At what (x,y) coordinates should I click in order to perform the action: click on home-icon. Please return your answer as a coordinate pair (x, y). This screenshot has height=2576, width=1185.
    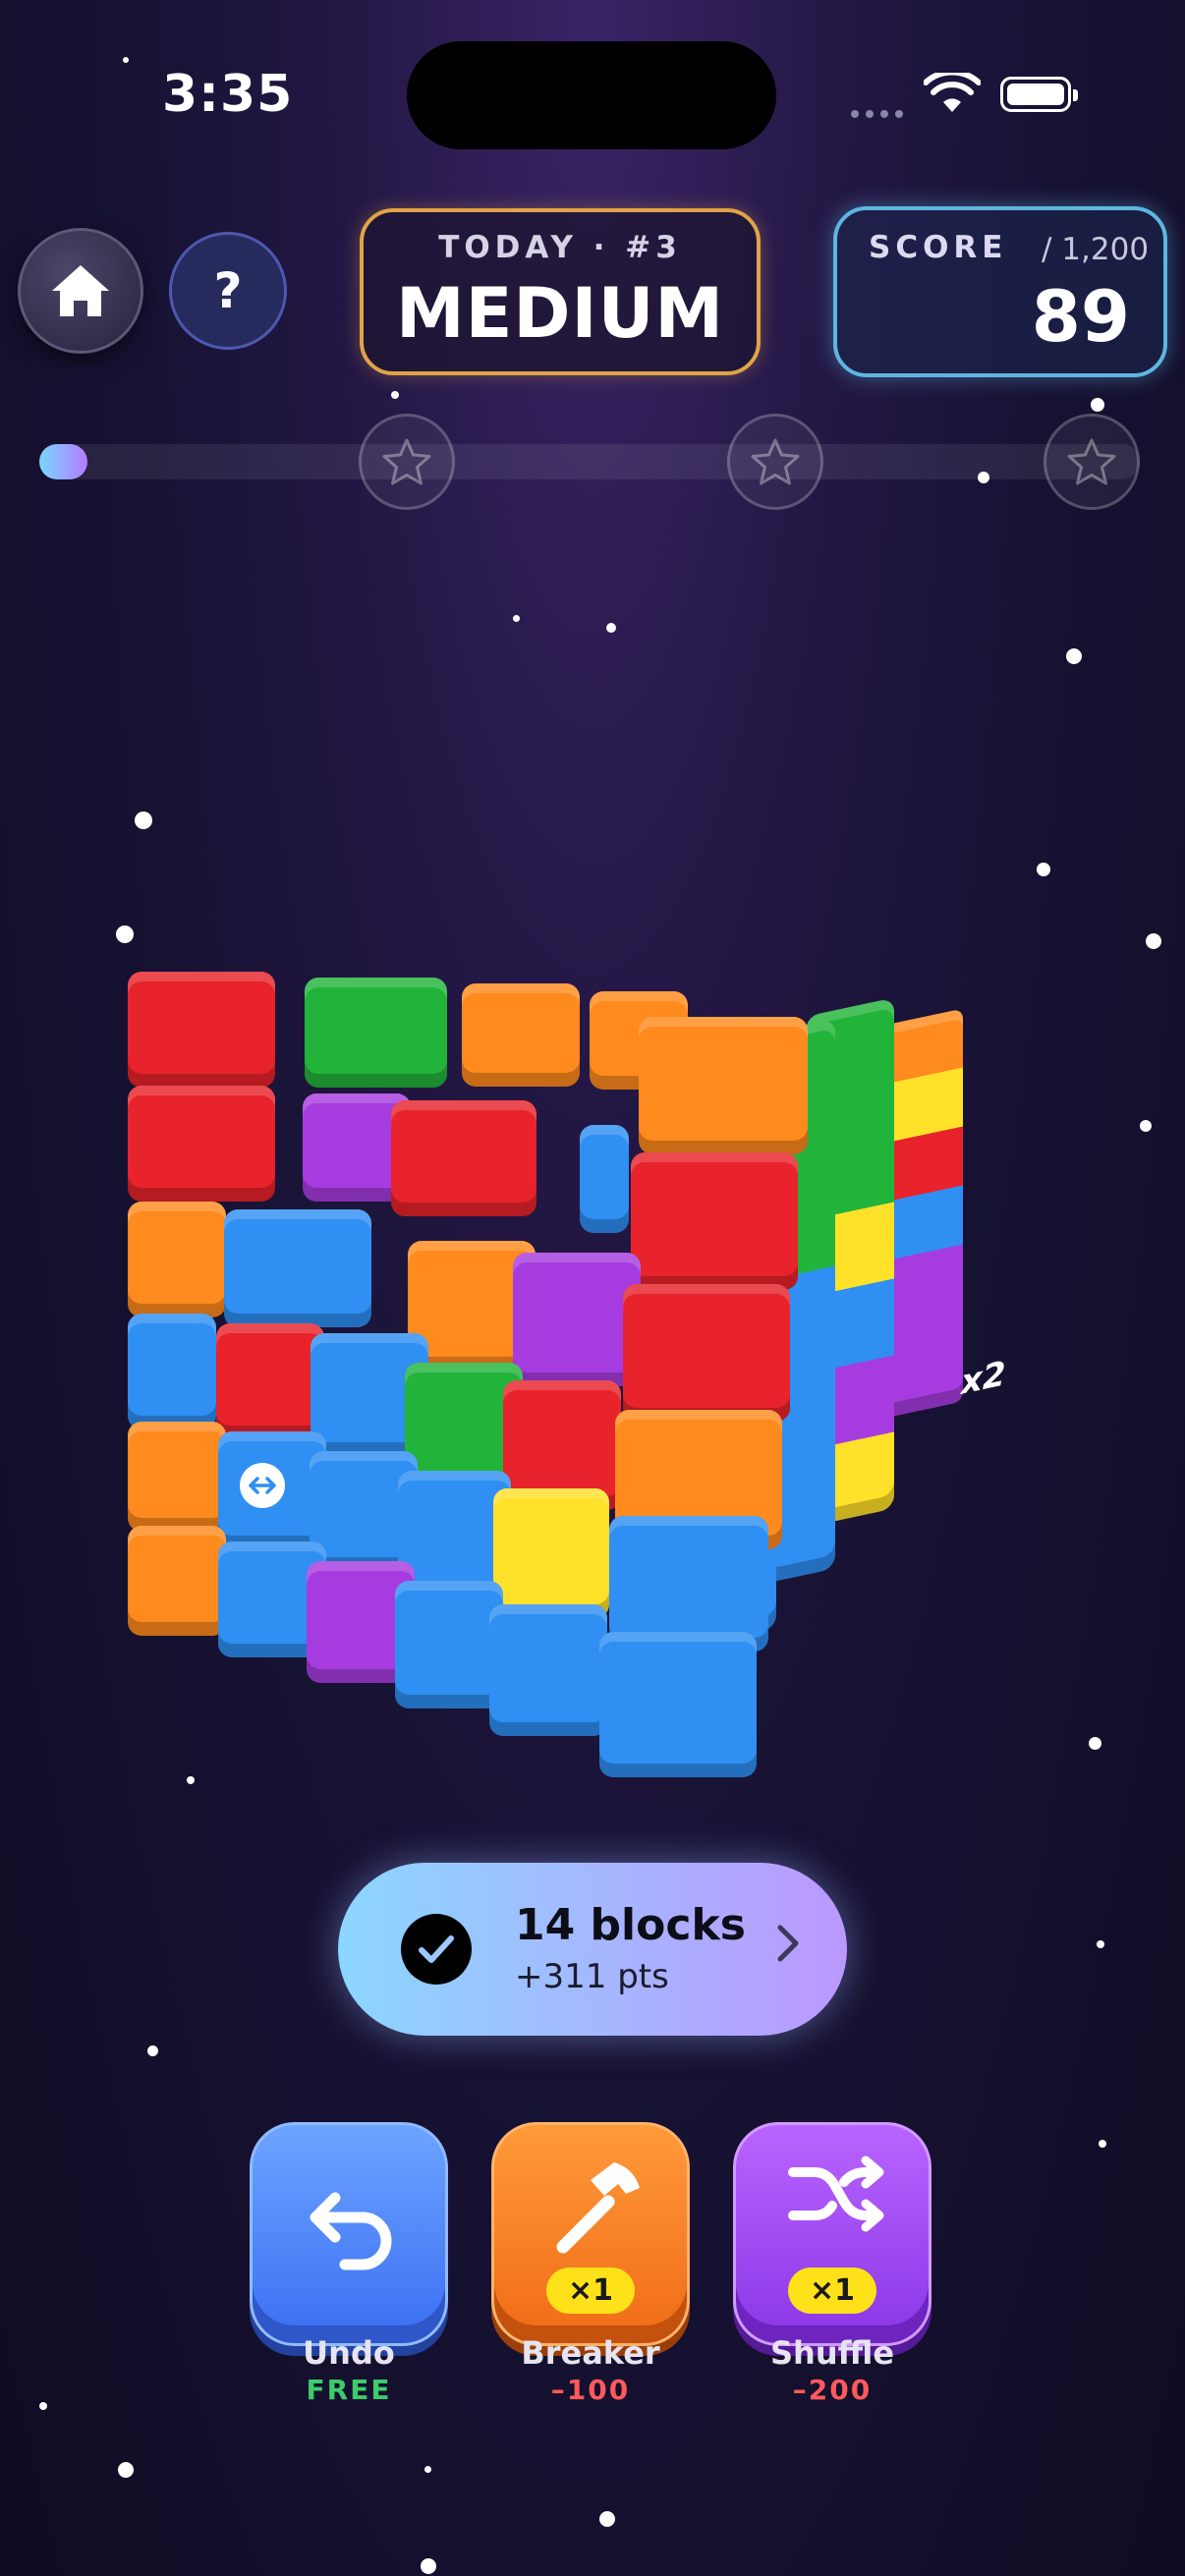
    Looking at the image, I should click on (81, 290).